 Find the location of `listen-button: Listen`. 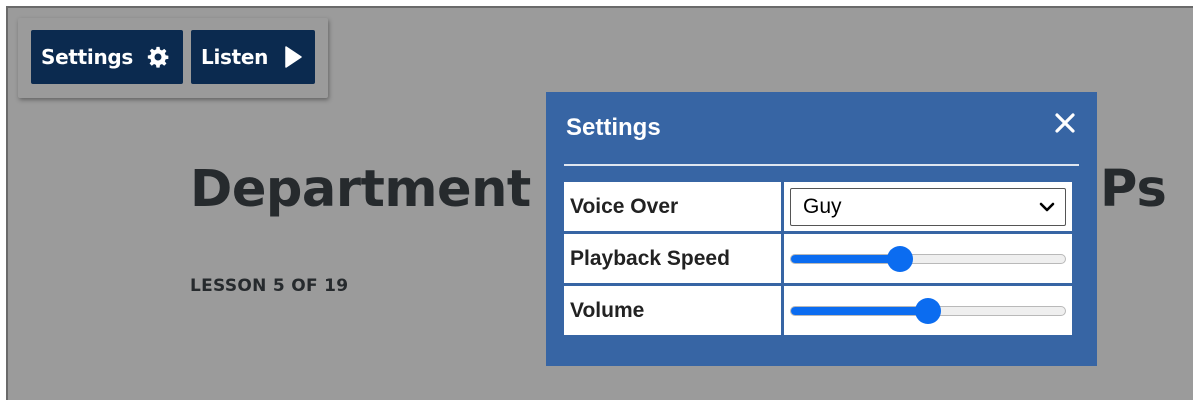

listen-button: Listen is located at coordinates (253, 57).